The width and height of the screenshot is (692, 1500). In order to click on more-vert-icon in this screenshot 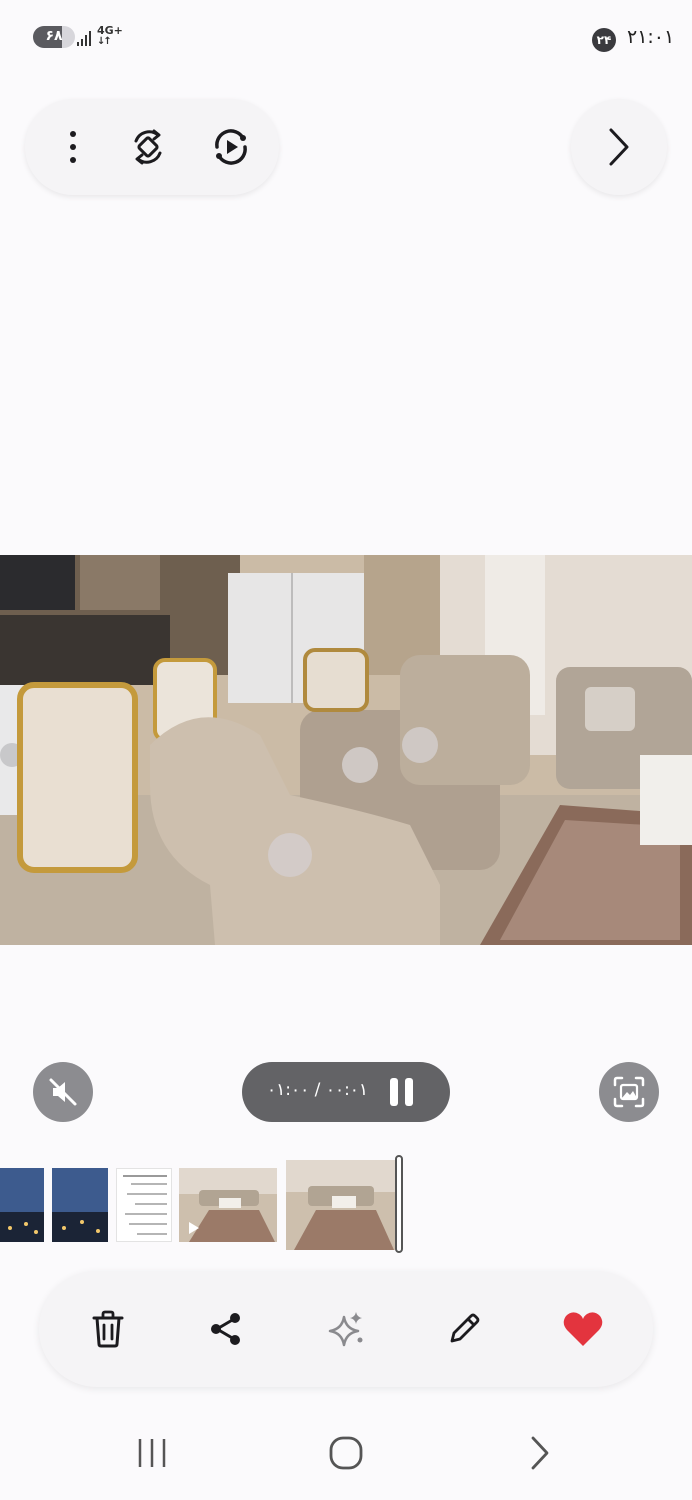, I will do `click(73, 147)`.